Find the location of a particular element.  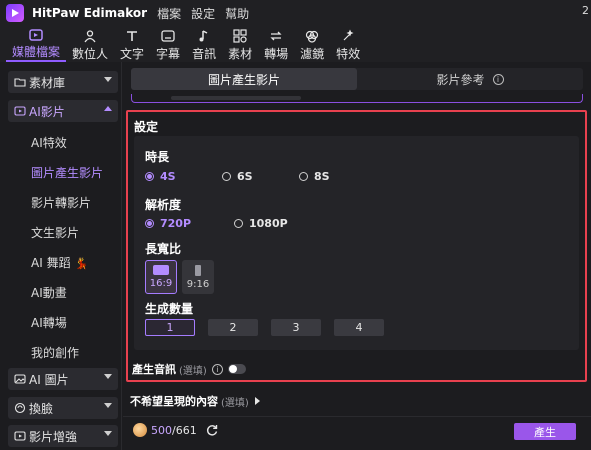

duration-option-6s: 6S is located at coordinates (237, 176).